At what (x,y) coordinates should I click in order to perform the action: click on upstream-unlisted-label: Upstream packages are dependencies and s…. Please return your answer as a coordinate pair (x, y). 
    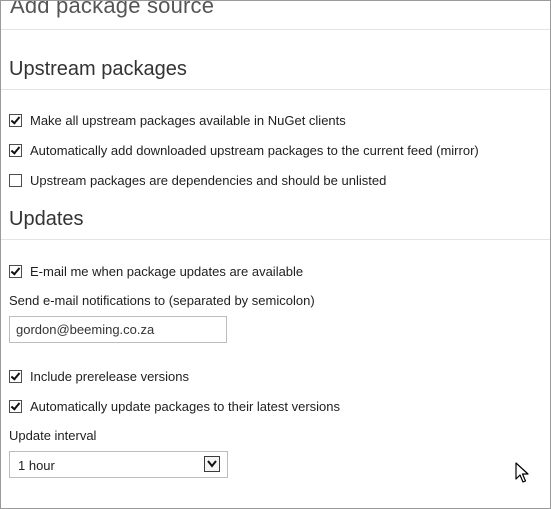
    Looking at the image, I should click on (208, 180).